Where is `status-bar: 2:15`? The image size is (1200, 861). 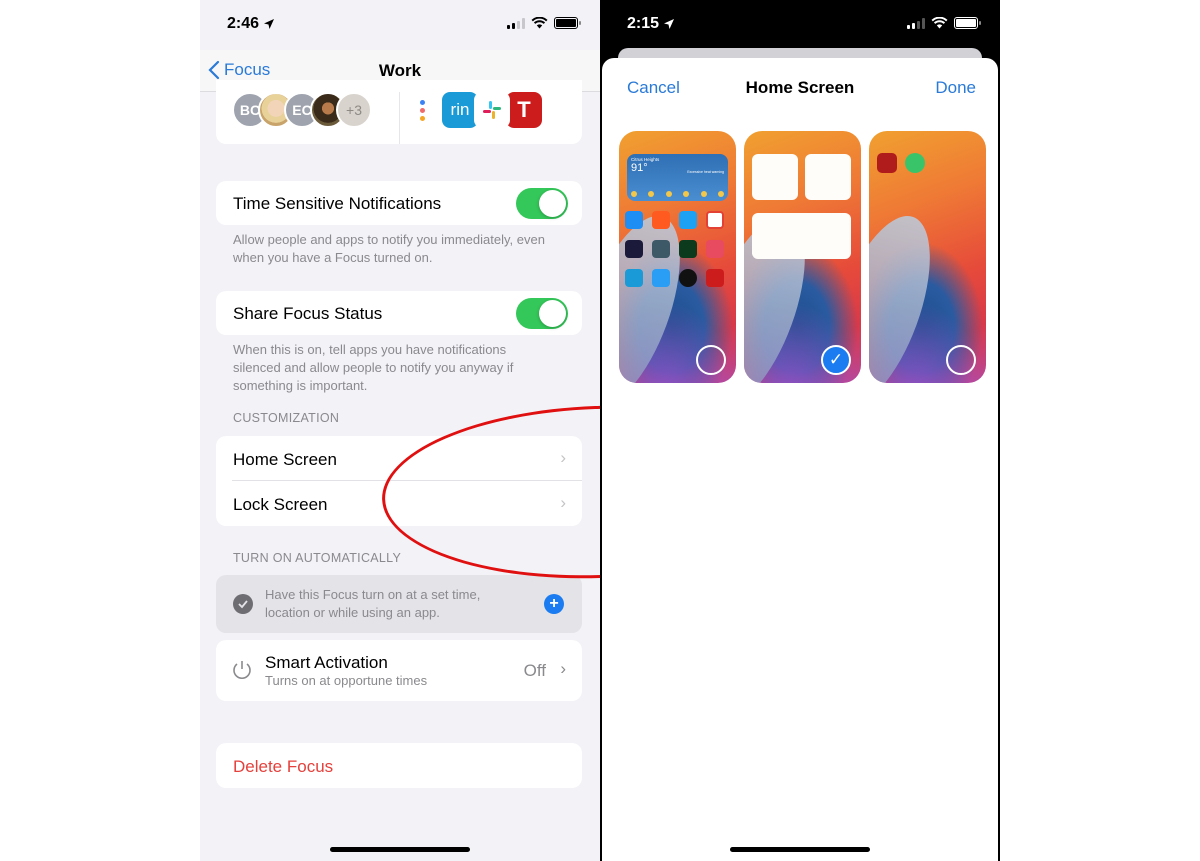 status-bar: 2:15 is located at coordinates (800, 25).